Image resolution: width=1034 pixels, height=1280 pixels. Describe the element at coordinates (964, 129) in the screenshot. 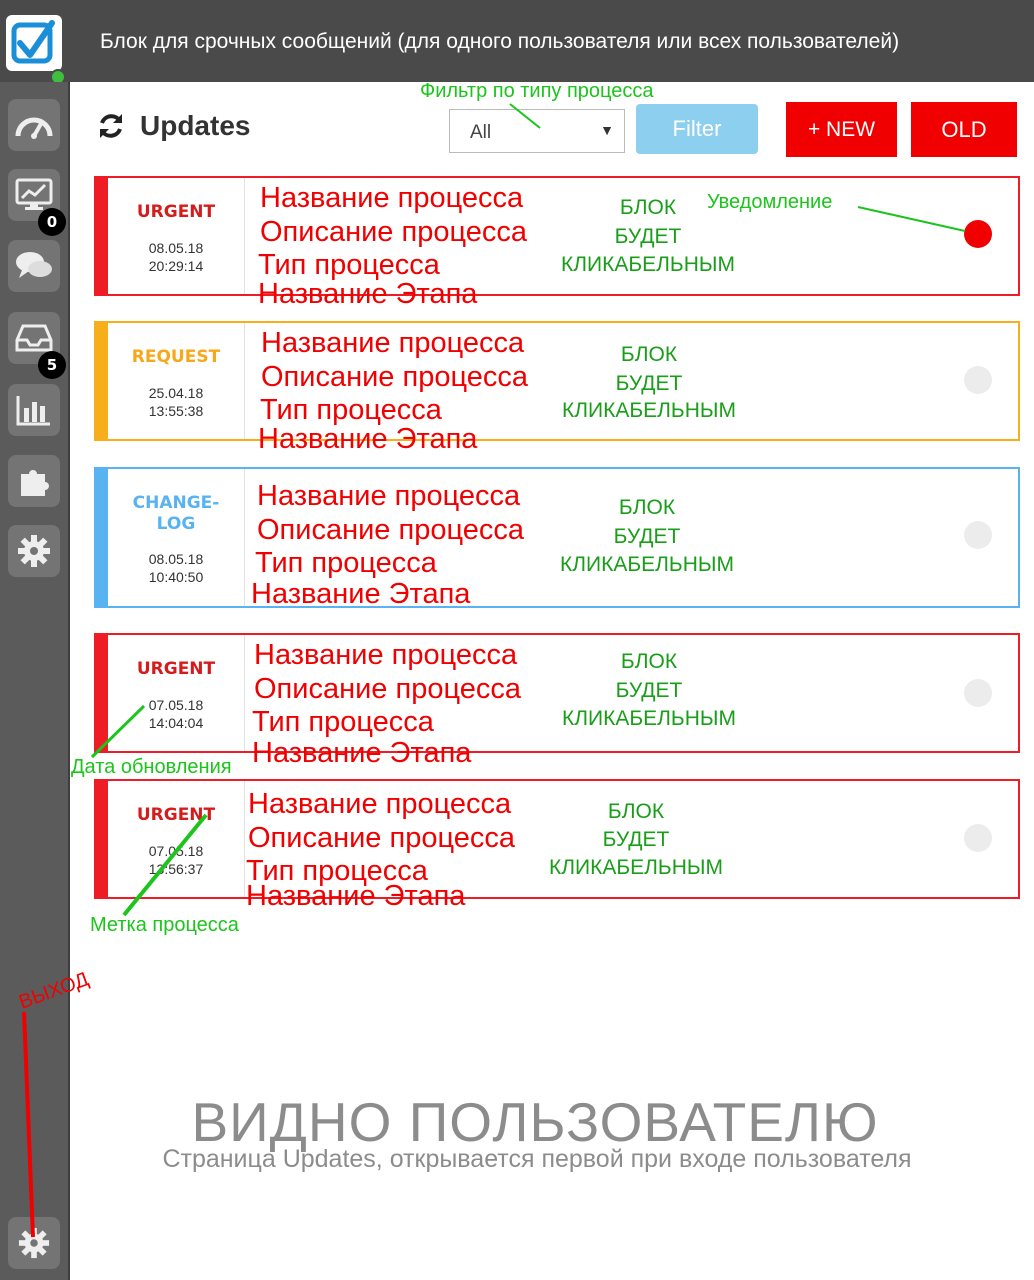

I see `old-button: OLD` at that location.